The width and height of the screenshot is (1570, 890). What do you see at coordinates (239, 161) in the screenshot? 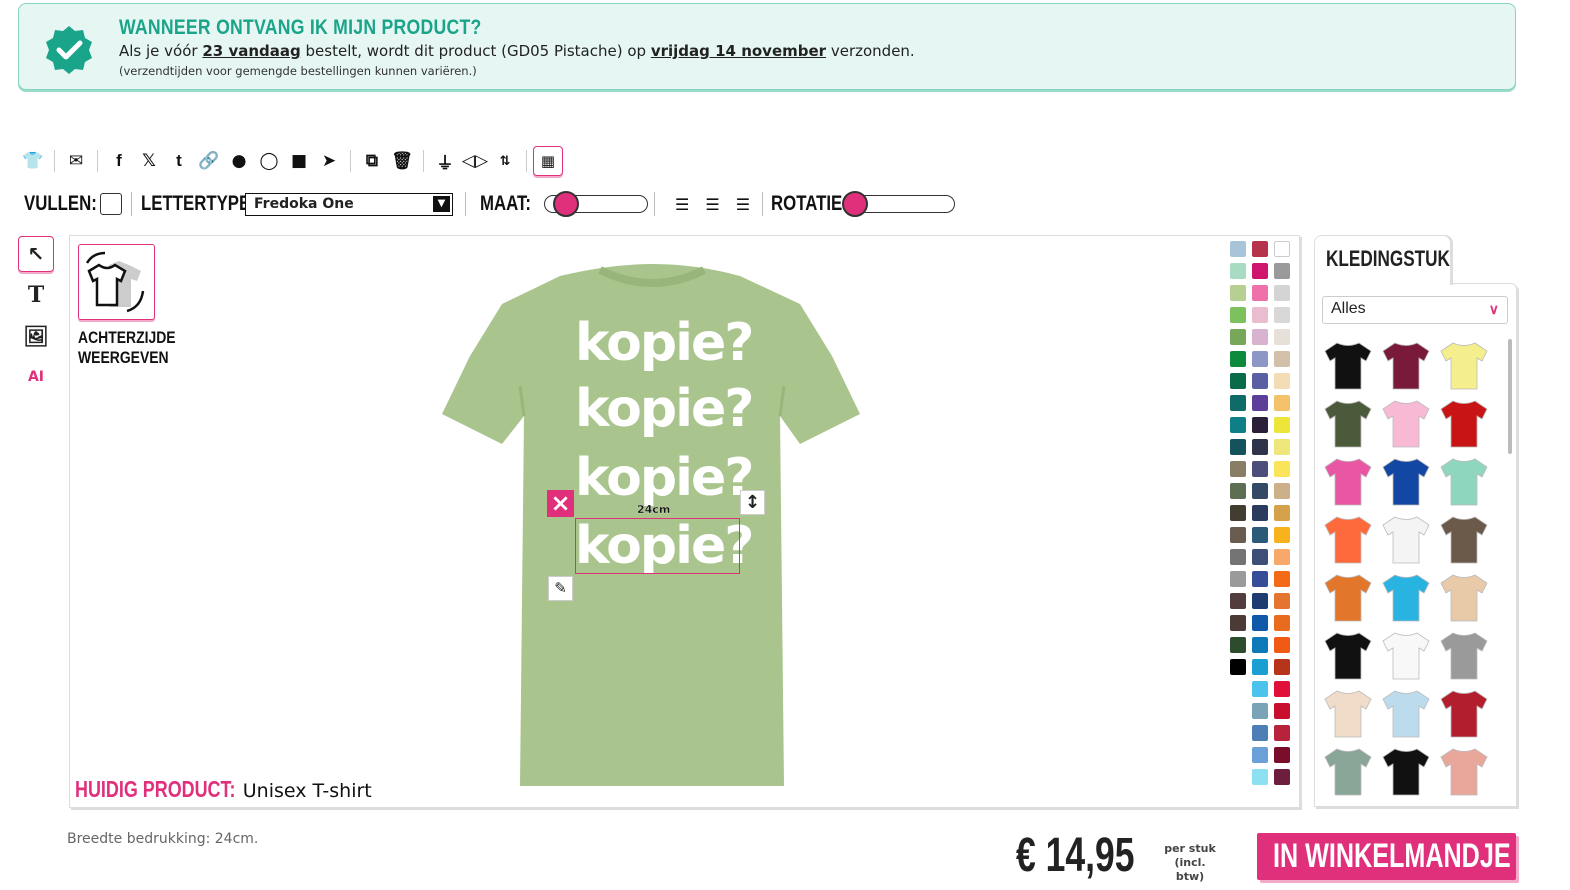
I see `reddit-icon: ●` at bounding box center [239, 161].